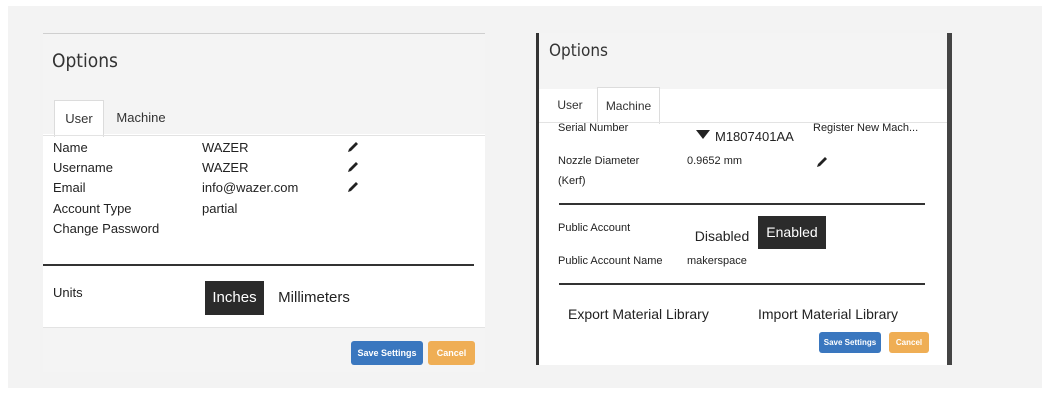 The image size is (1049, 396). Describe the element at coordinates (220, 208) in the screenshot. I see `account-type-value: partial` at that location.